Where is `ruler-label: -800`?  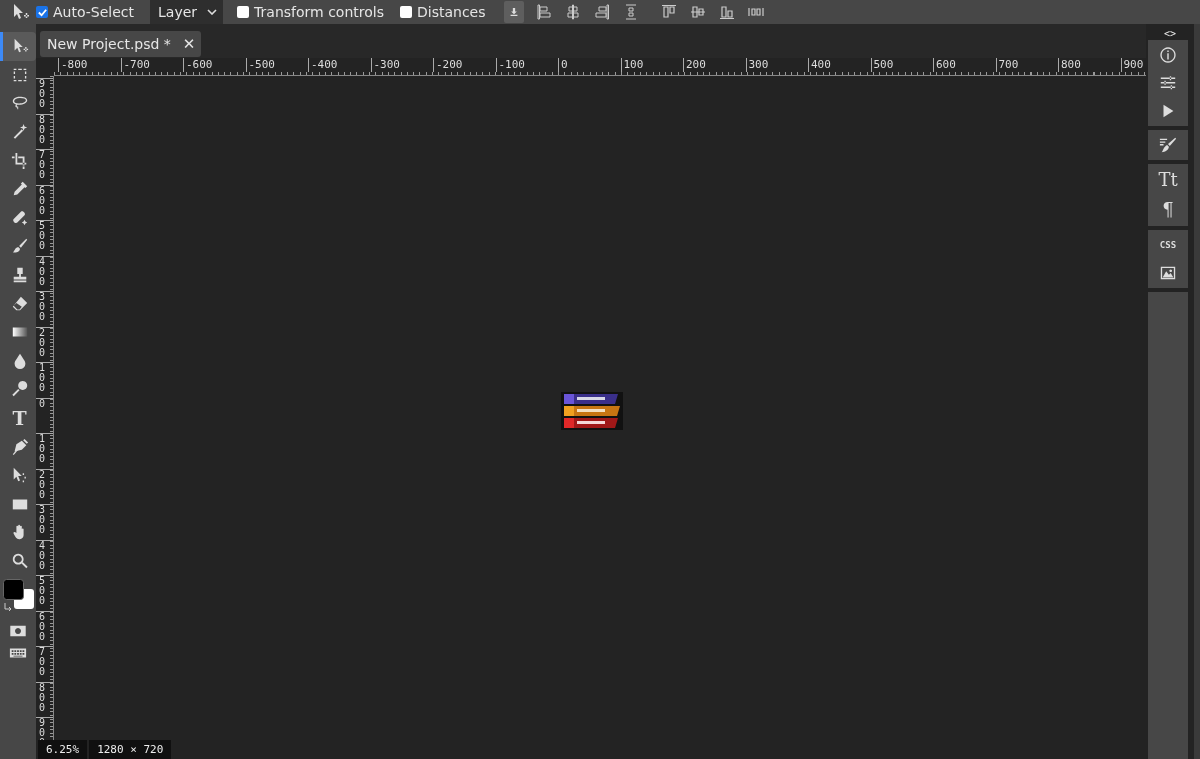 ruler-label: -800 is located at coordinates (89, 65).